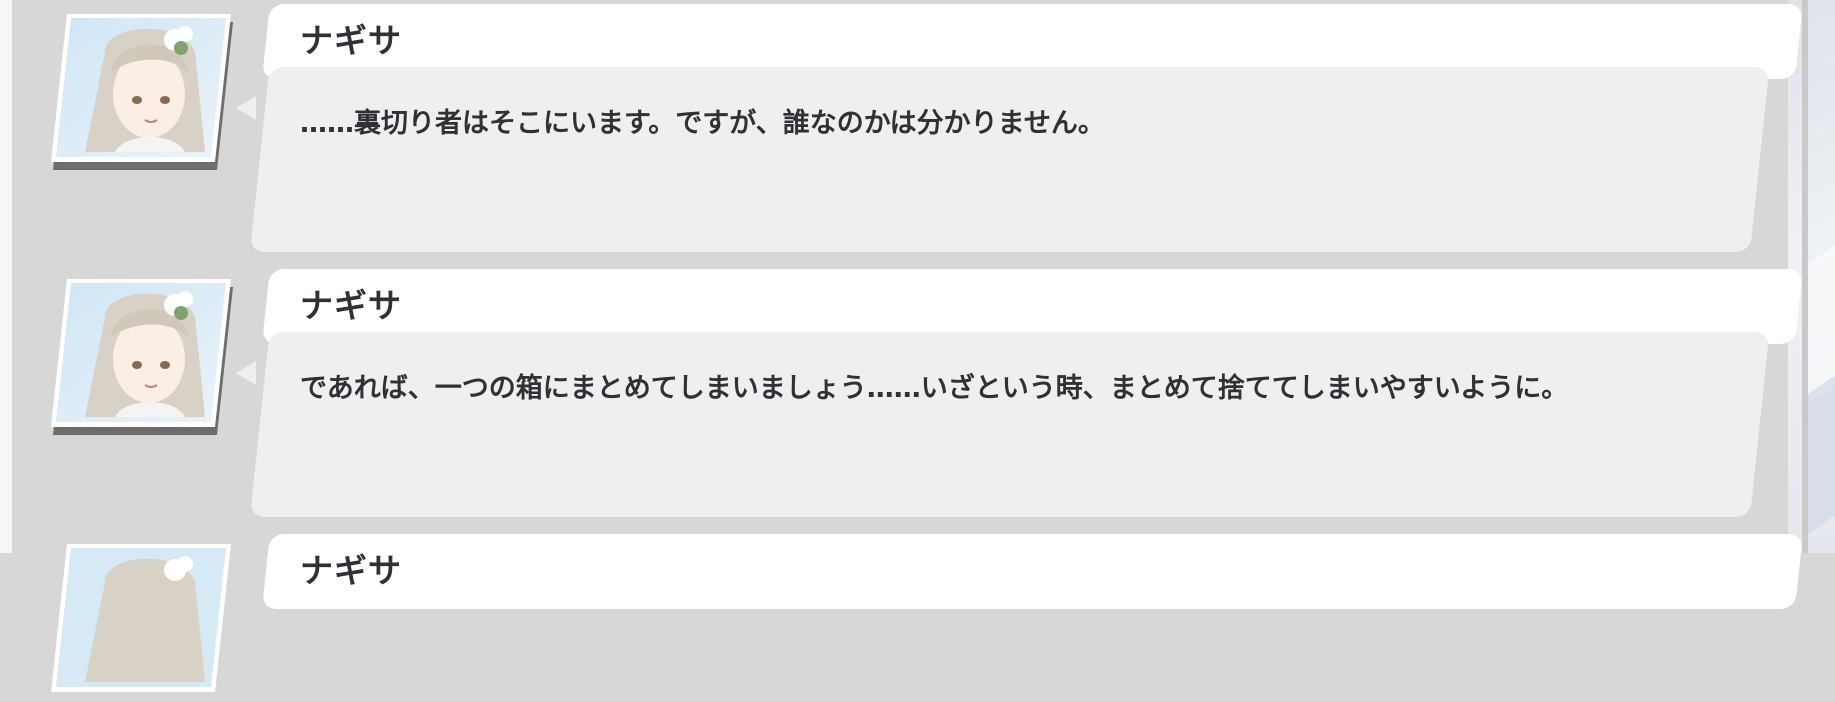 Image resolution: width=1835 pixels, height=702 pixels. What do you see at coordinates (1821, 450) in the screenshot?
I see `background-shard` at bounding box center [1821, 450].